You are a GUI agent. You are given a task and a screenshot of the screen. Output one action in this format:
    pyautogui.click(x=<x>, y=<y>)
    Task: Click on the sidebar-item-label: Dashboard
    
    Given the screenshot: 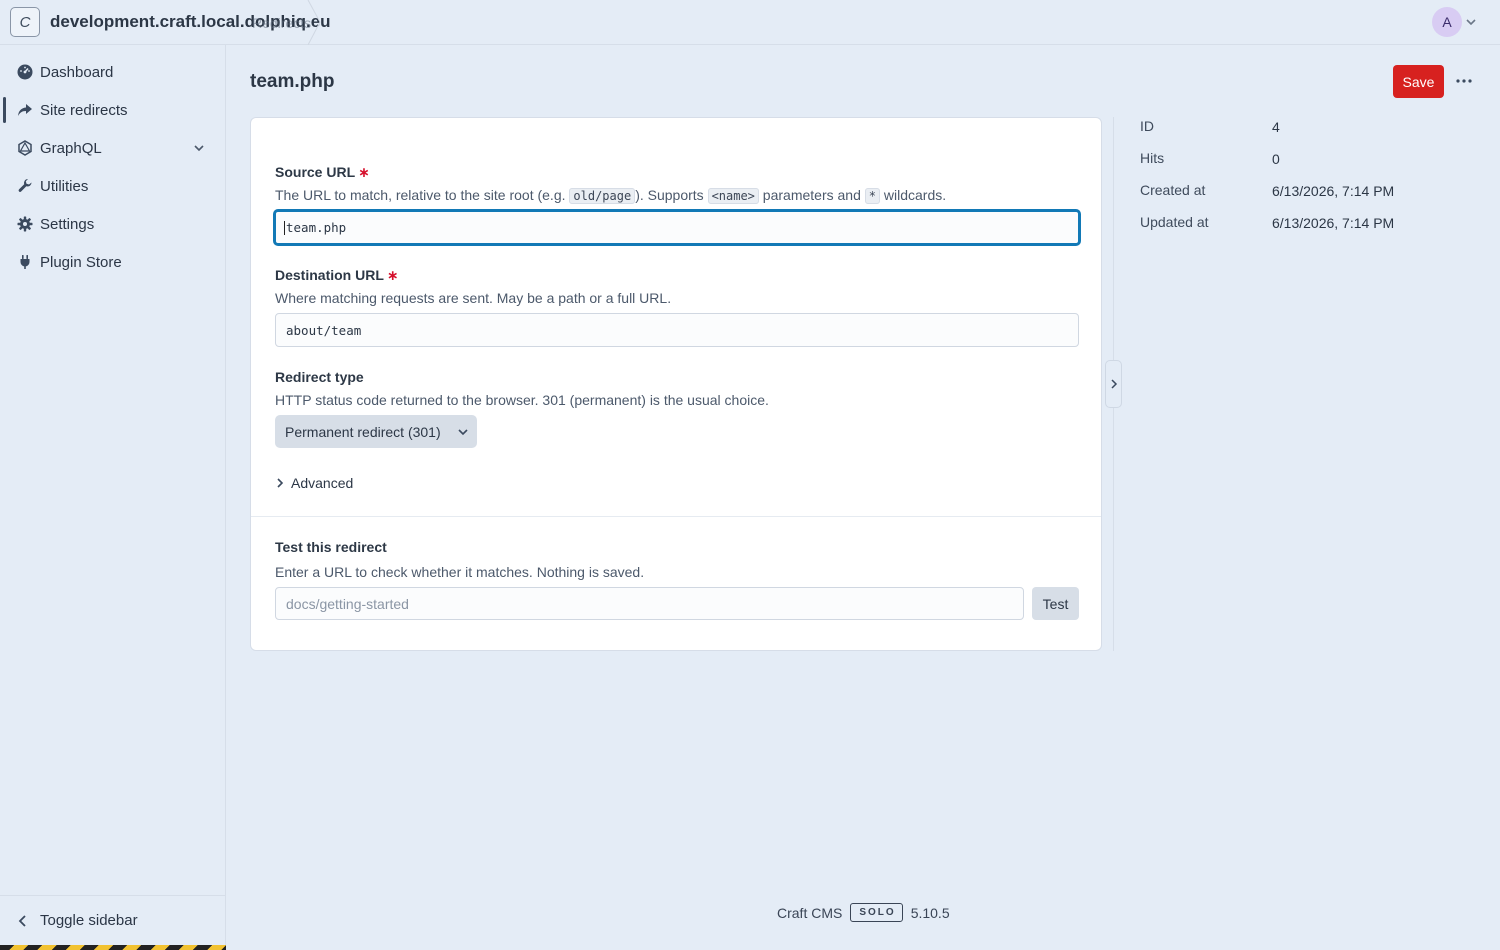 What is the action you would take?
    pyautogui.click(x=77, y=72)
    